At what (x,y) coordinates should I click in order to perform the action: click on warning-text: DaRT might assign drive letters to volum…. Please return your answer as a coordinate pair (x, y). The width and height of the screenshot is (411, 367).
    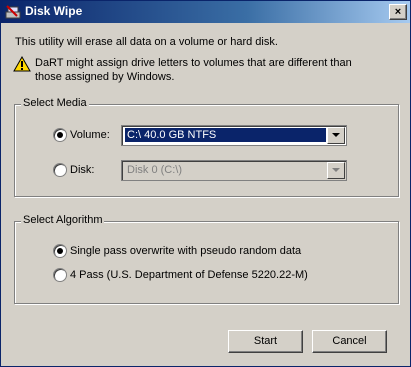
    Looking at the image, I should click on (193, 70).